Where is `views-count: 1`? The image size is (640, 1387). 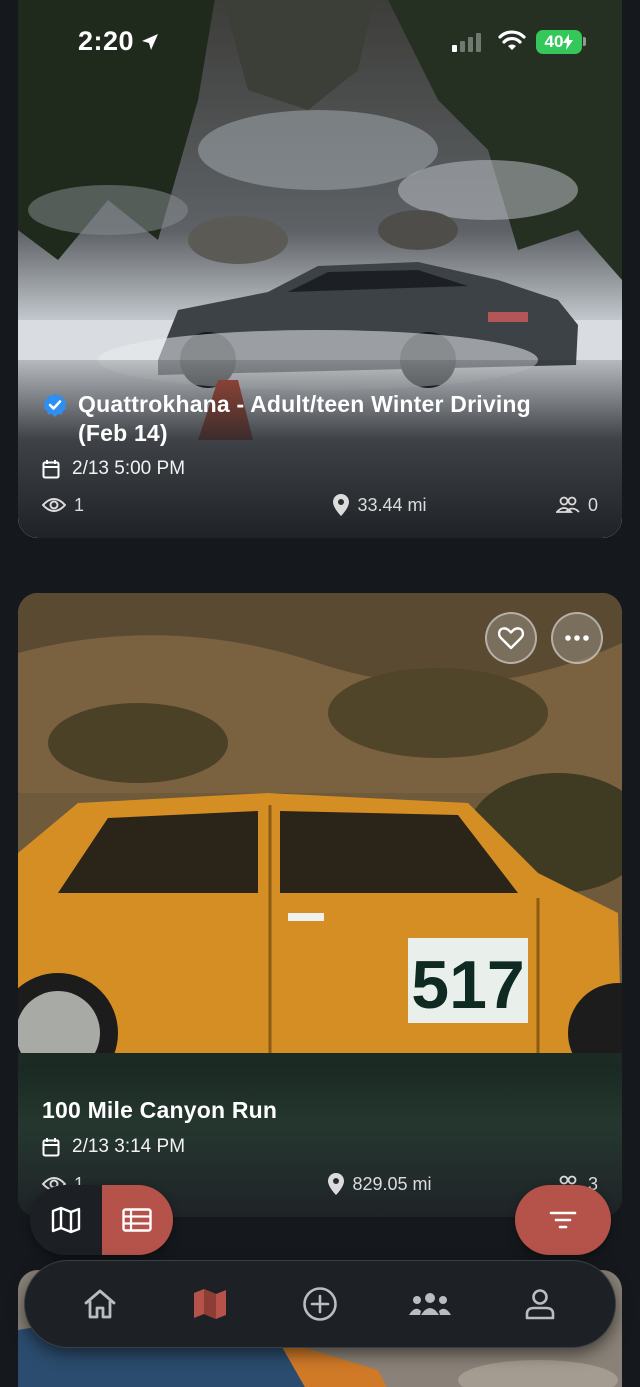 views-count: 1 is located at coordinates (79, 504).